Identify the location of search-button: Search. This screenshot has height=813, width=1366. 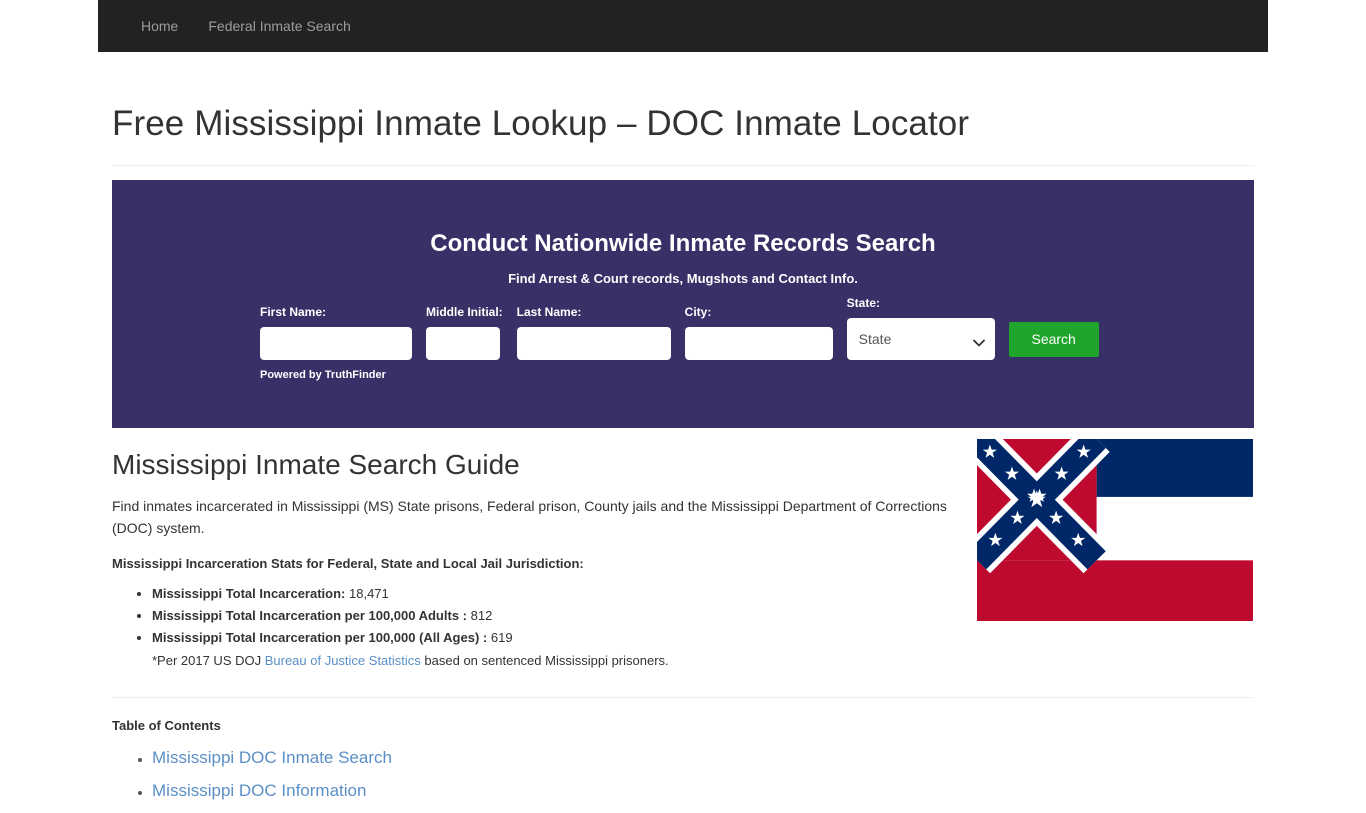
(1053, 339).